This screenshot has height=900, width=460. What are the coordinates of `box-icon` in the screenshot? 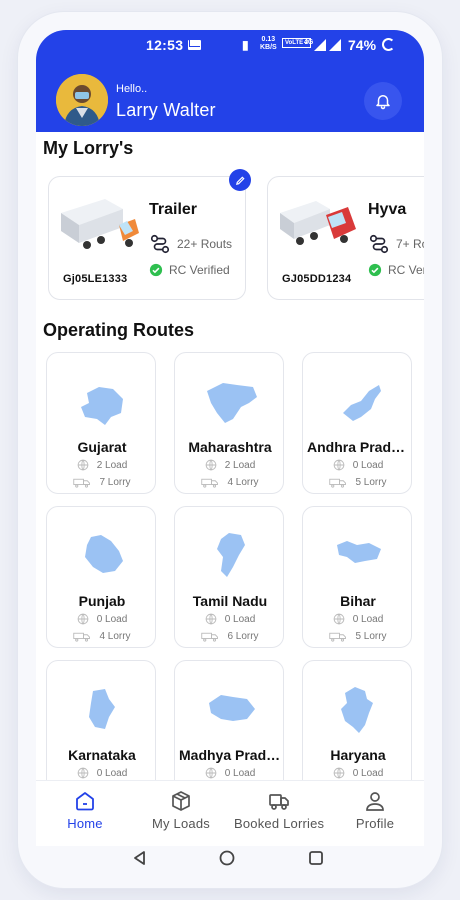 It's located at (181, 801).